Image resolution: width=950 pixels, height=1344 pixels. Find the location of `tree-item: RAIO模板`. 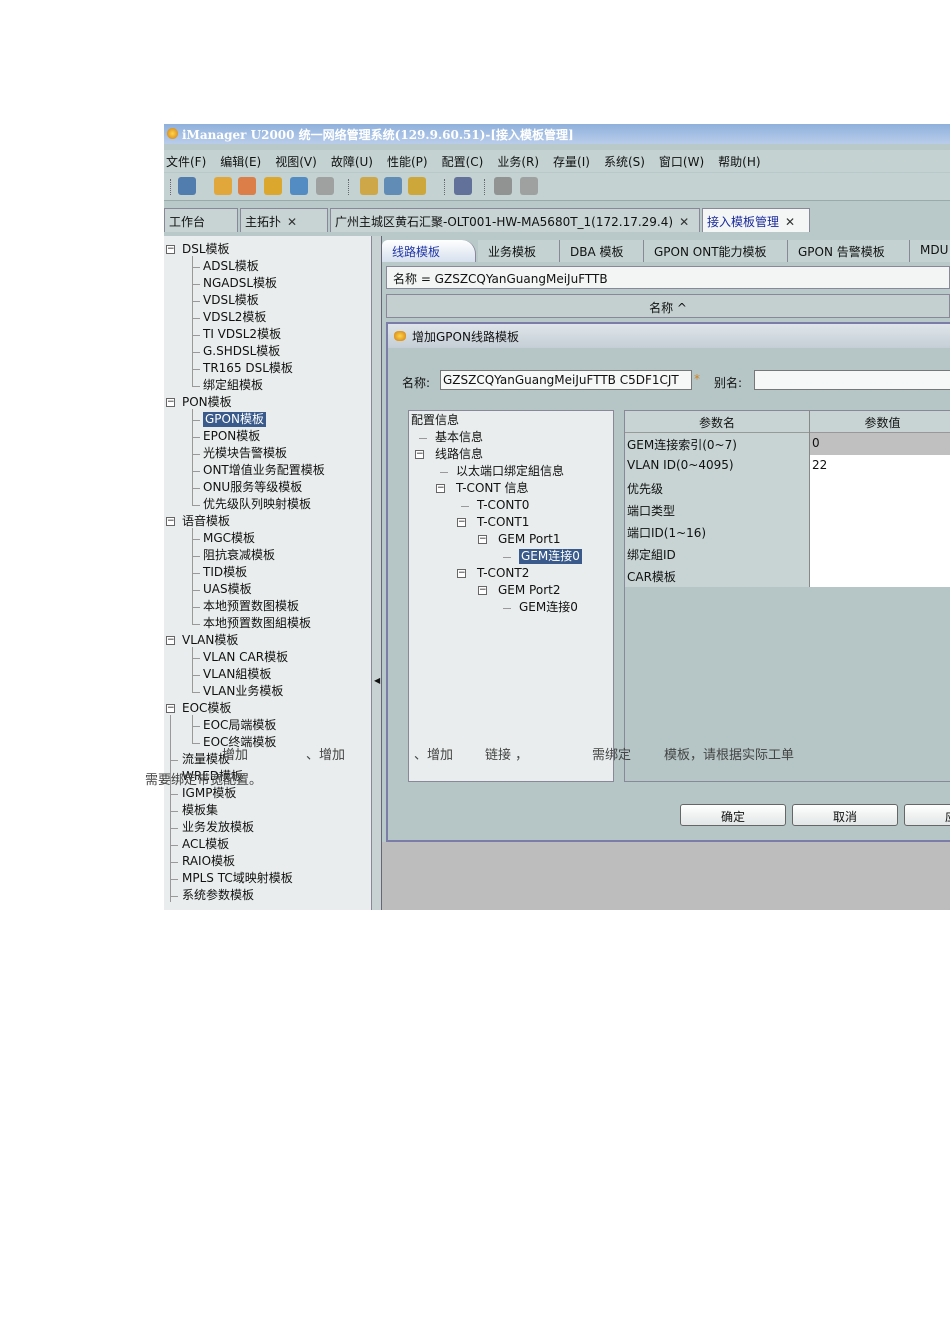

tree-item: RAIO模板 is located at coordinates (208, 861).